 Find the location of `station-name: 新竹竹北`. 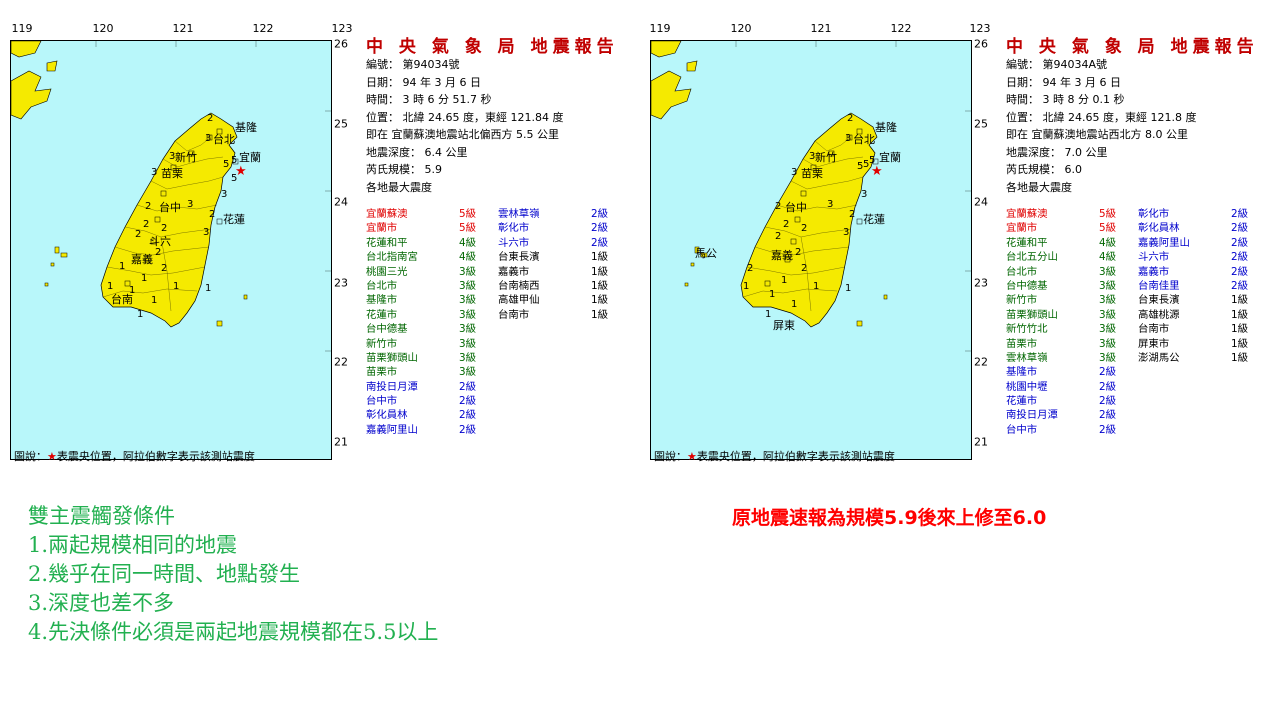

station-name: 新竹竹北 is located at coordinates (1027, 329).